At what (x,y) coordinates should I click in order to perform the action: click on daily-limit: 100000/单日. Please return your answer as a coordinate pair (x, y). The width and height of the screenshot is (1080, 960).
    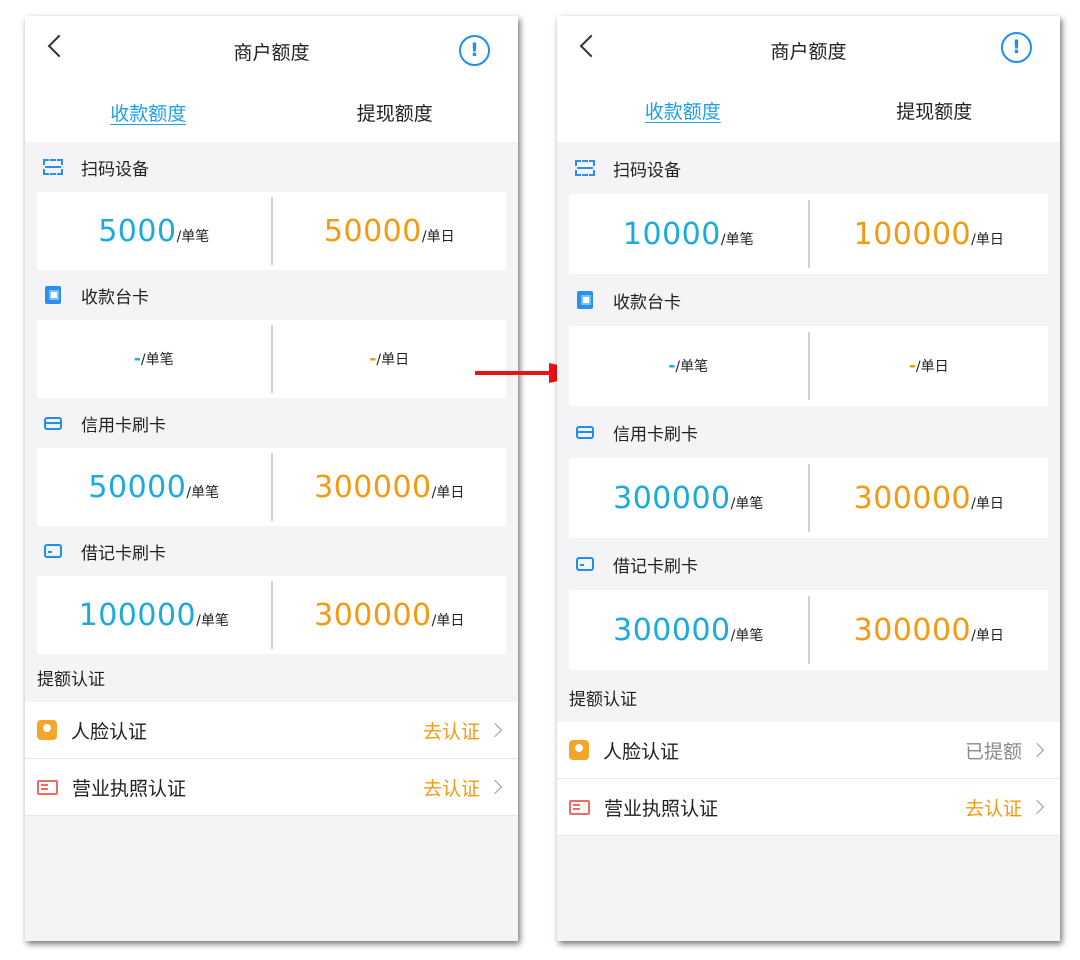
    Looking at the image, I should click on (929, 234).